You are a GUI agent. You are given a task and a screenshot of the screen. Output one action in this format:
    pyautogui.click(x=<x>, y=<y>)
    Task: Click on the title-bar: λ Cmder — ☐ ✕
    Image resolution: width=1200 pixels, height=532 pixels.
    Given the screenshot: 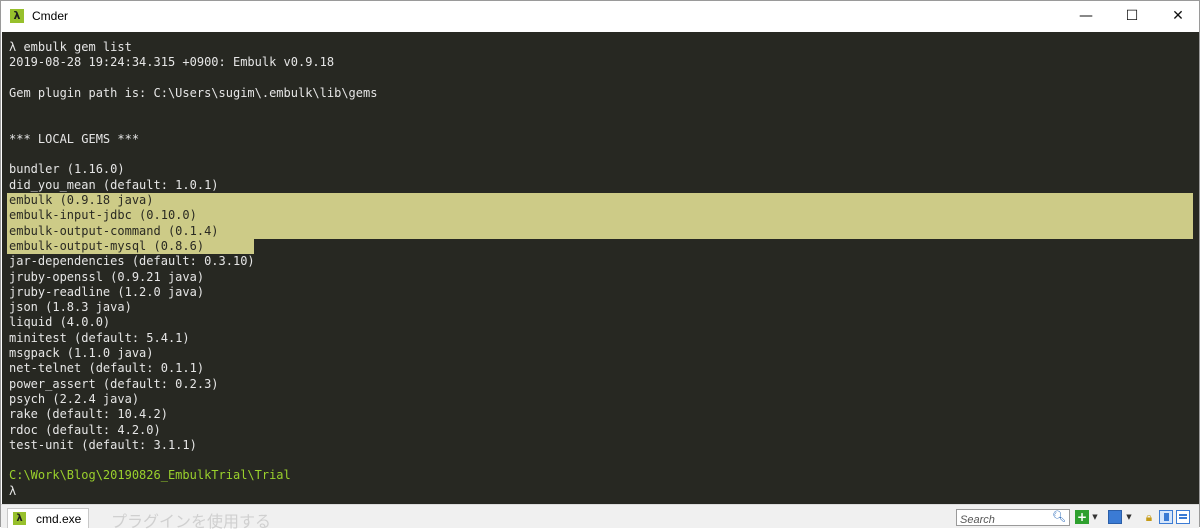 What is the action you would take?
    pyautogui.click(x=600, y=16)
    